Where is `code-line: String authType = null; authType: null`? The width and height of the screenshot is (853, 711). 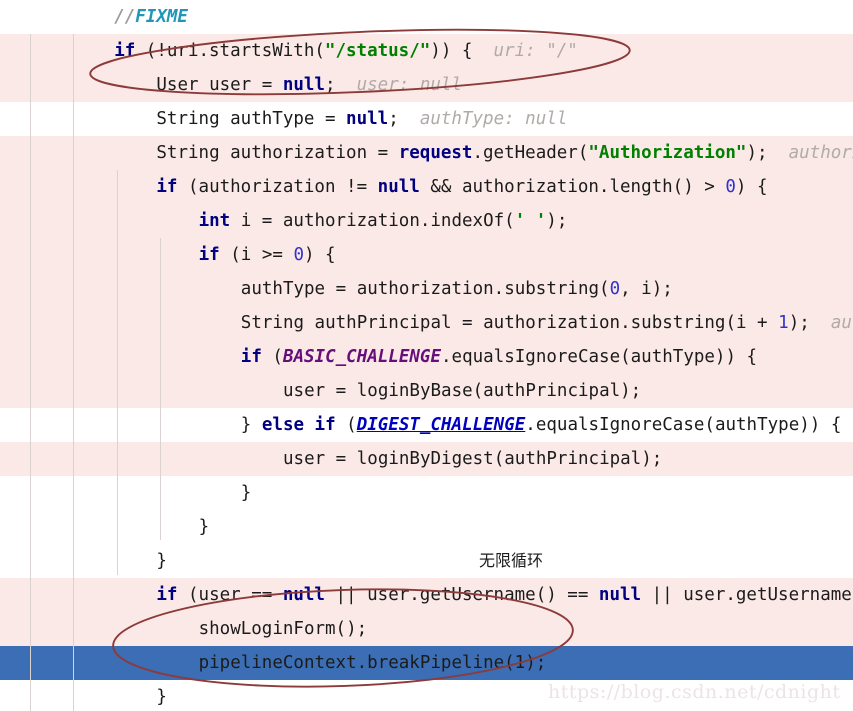 code-line: String authType = null; authType: null is located at coordinates (361, 119).